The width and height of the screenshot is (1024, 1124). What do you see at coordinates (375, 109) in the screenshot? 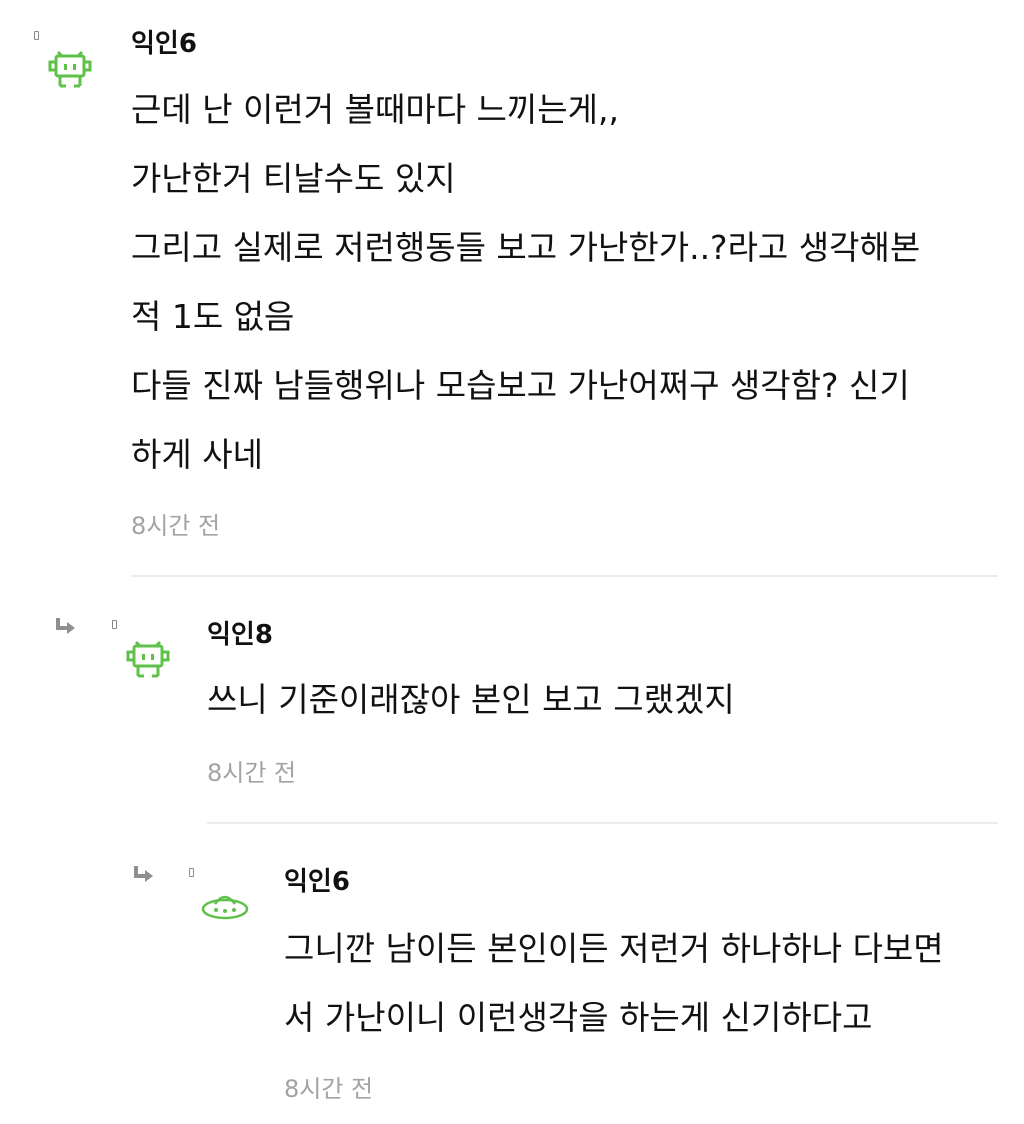
I see `comment-line: 근데 난 이런거 볼때마다 느끼는게,,` at bounding box center [375, 109].